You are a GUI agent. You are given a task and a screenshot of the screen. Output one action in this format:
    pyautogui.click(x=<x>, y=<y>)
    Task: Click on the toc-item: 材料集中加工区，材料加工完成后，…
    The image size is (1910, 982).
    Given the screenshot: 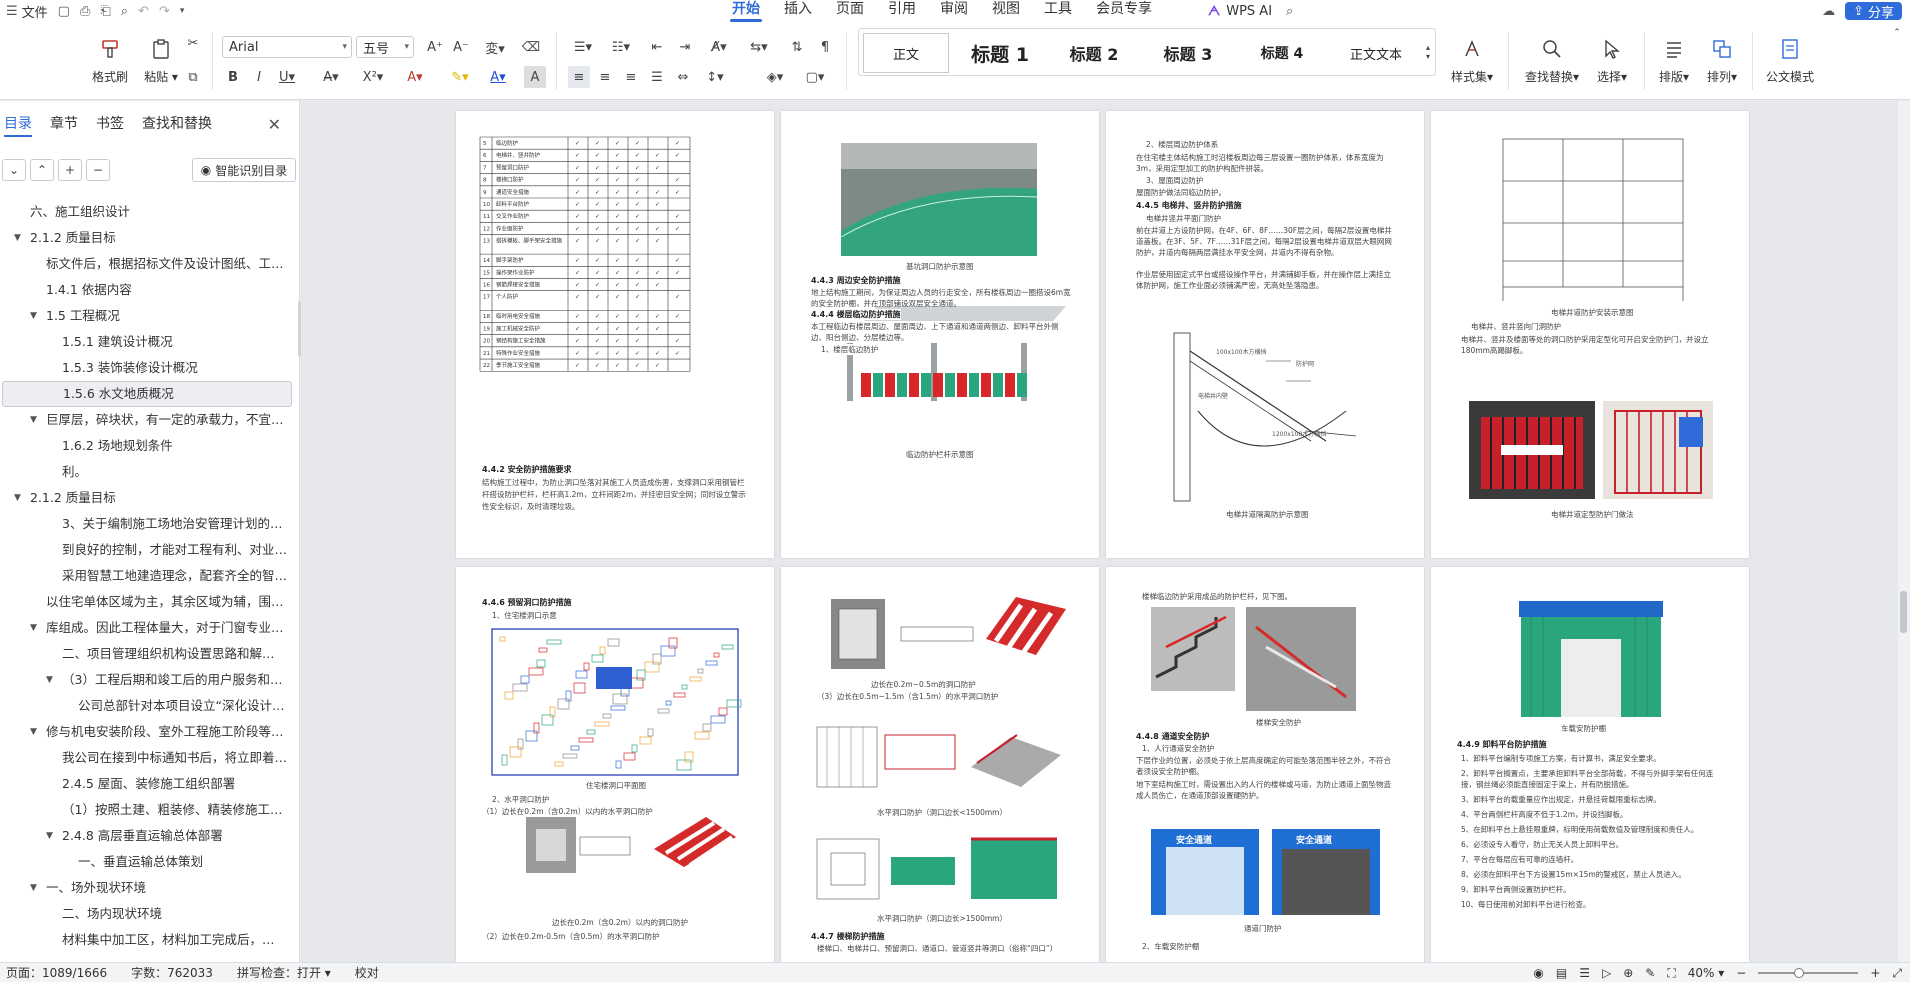 What is the action you would take?
    pyautogui.click(x=147, y=940)
    